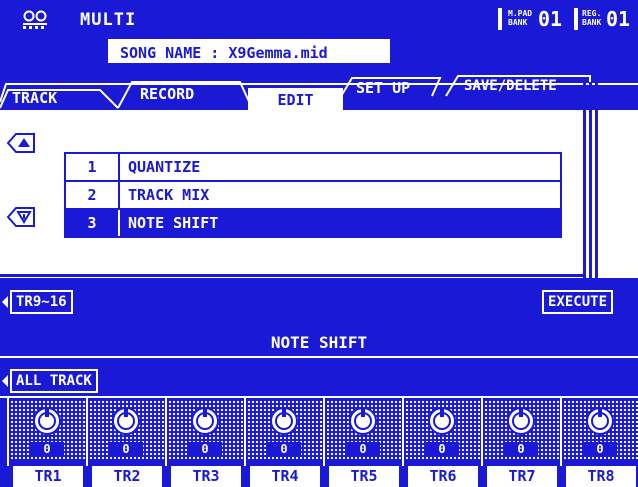 The width and height of the screenshot is (638, 487). I want to click on mpad-bank-value: 01, so click(550, 19).